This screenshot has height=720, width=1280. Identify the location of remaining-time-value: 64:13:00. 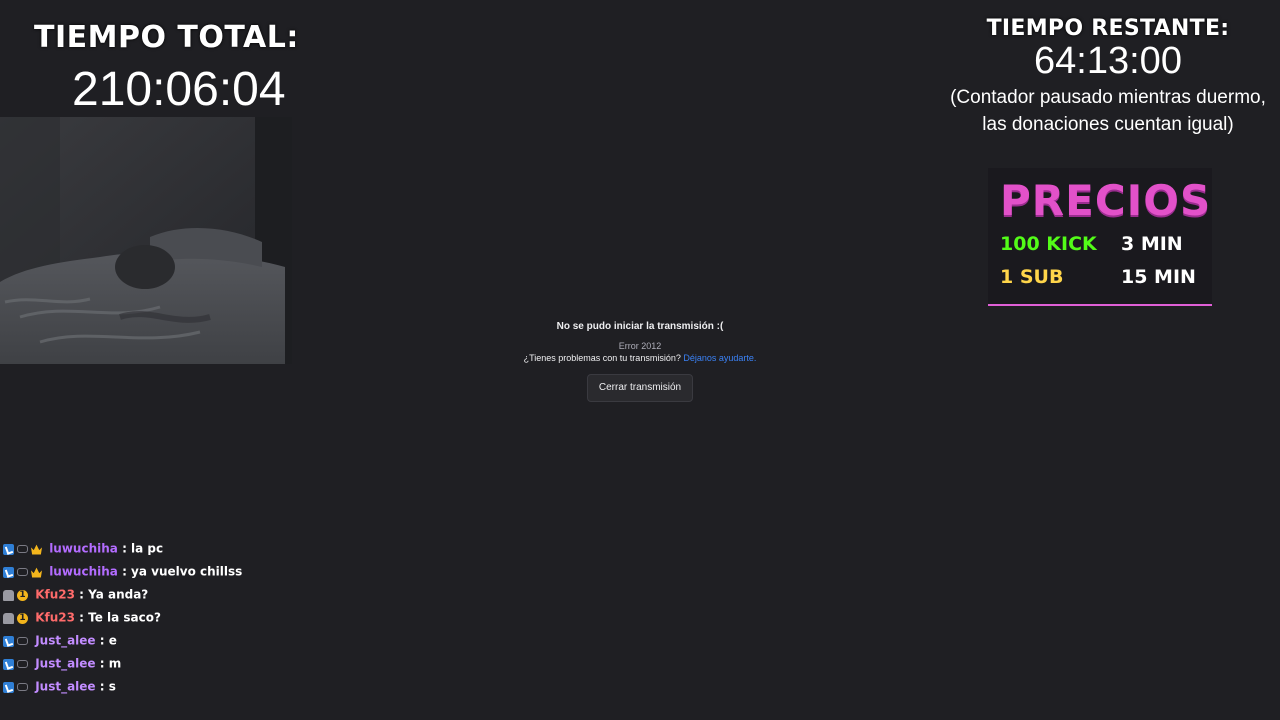
(1108, 61).